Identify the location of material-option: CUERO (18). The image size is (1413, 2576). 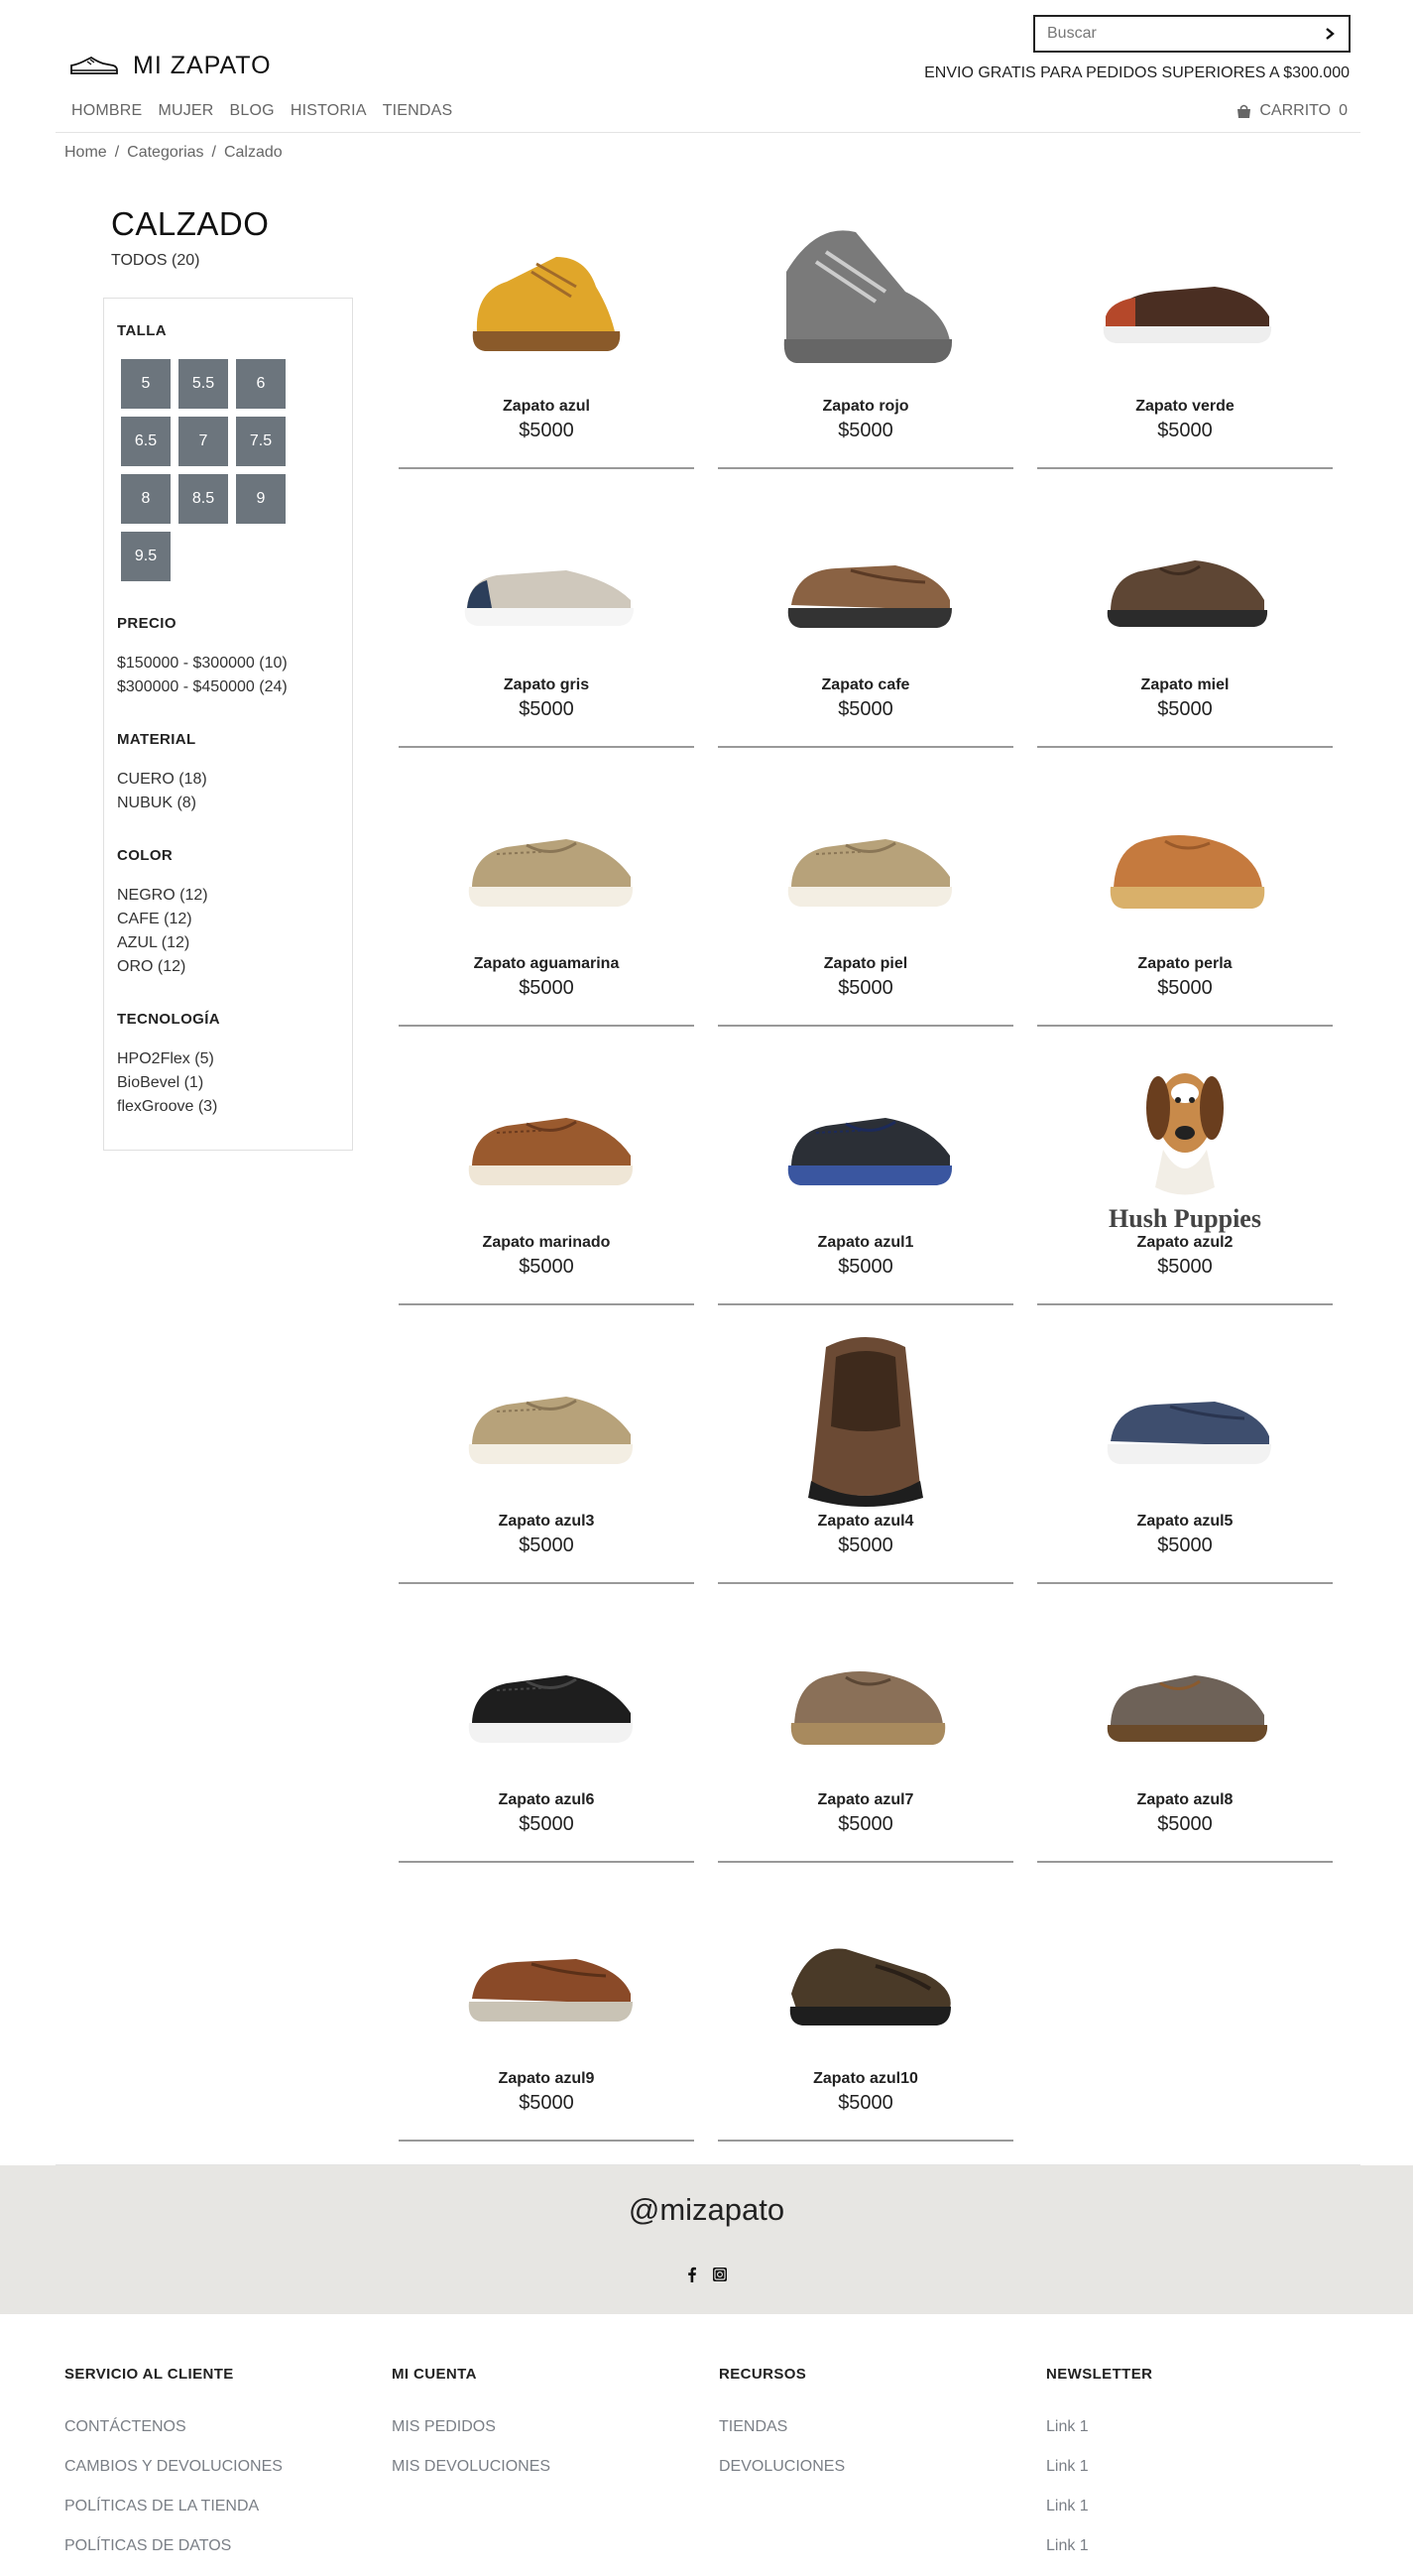
(228, 780).